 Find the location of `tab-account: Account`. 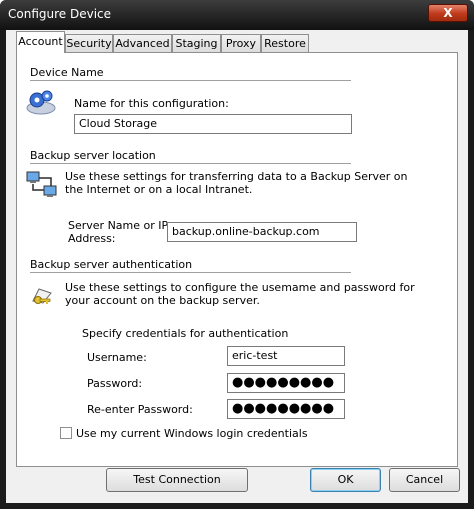

tab-account: Account is located at coordinates (40, 42).